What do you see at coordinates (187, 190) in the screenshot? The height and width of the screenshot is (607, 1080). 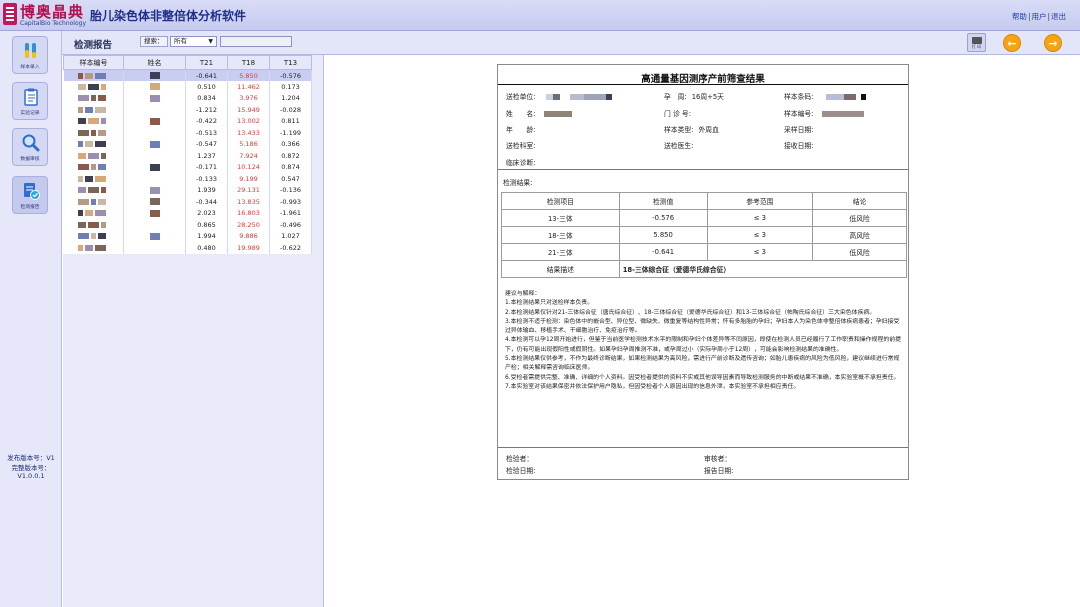 I see `table-row: 1.939 29.131 -0.136` at bounding box center [187, 190].